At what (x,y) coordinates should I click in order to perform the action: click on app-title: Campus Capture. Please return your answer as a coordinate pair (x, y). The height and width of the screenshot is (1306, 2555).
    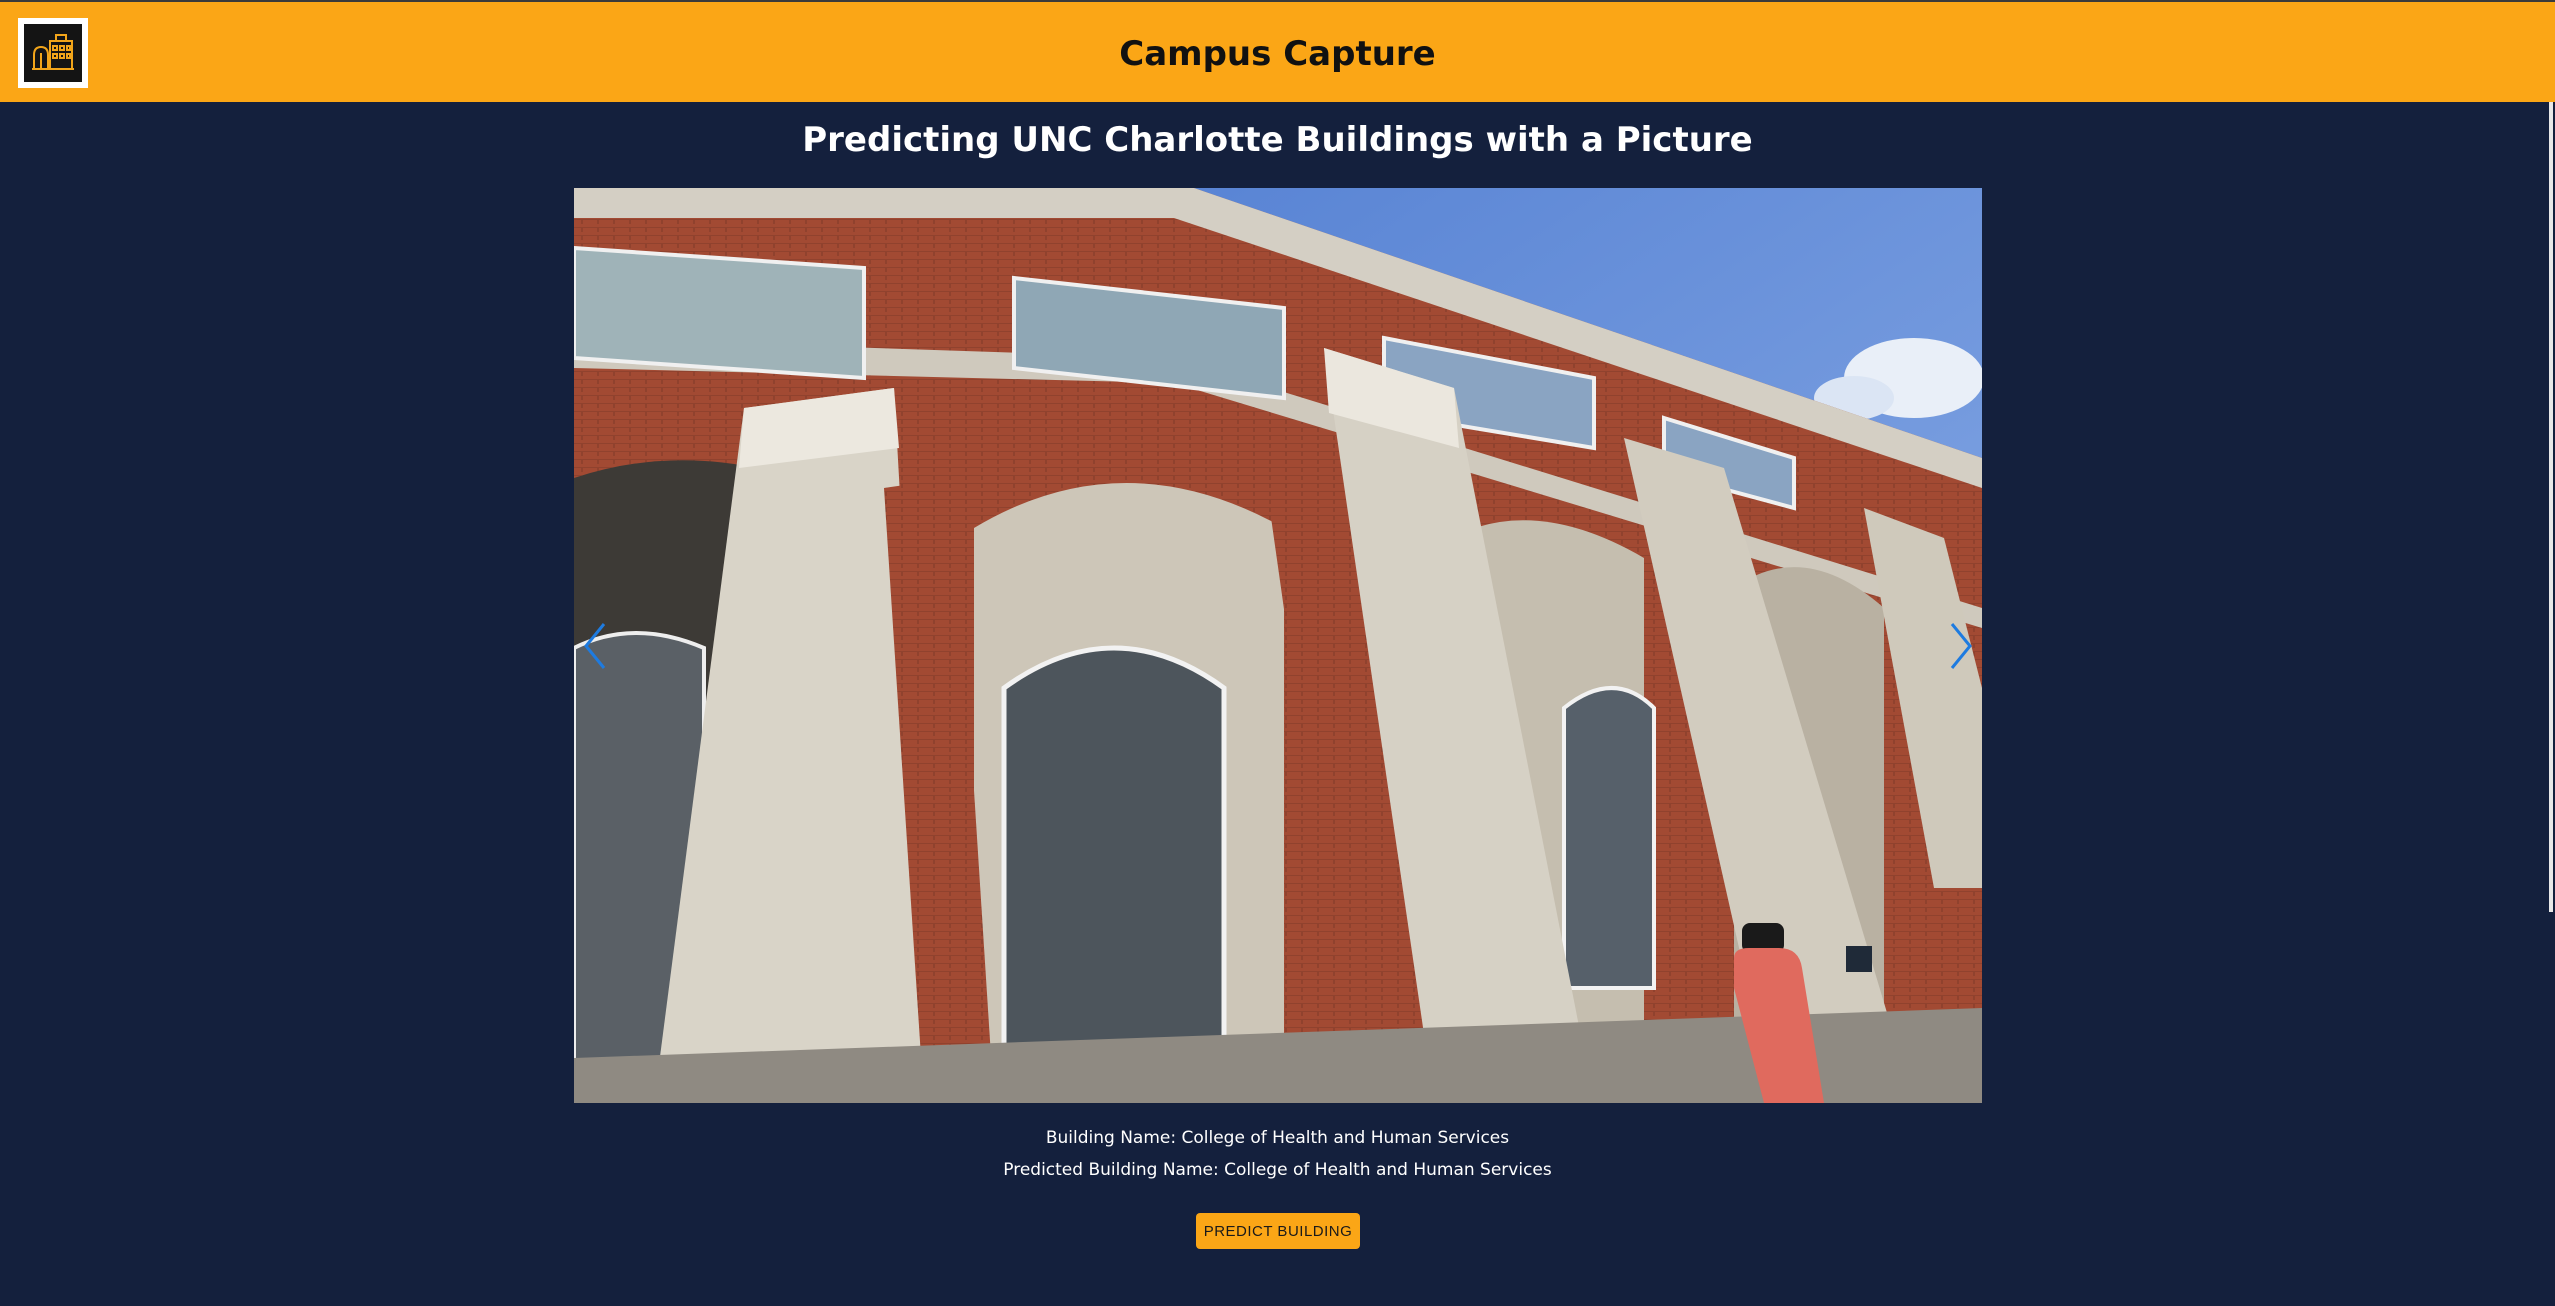
    Looking at the image, I should click on (1277, 54).